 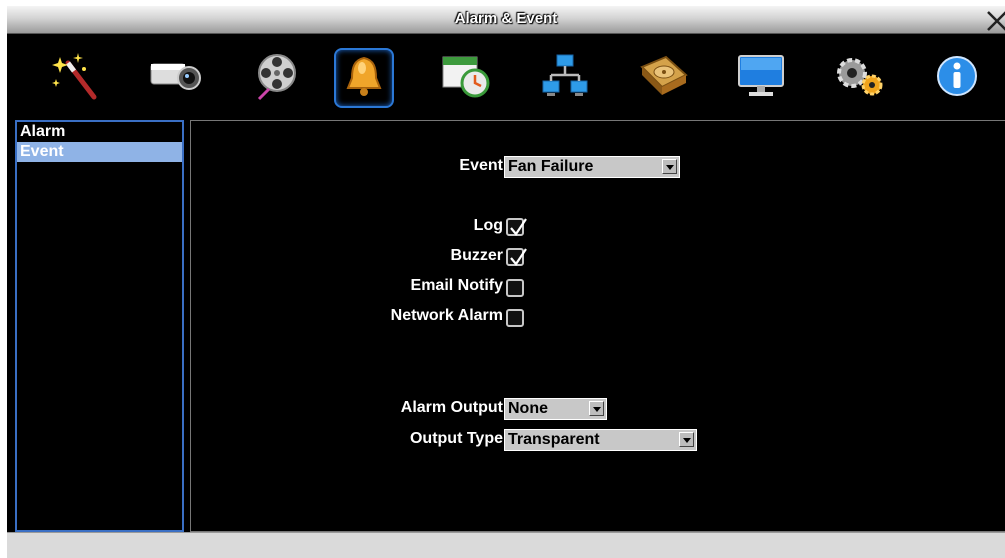 What do you see at coordinates (481, 165) in the screenshot?
I see `event-label: Event` at bounding box center [481, 165].